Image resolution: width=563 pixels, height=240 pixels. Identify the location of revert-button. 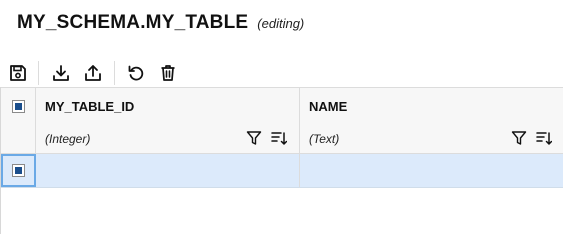
(136, 73).